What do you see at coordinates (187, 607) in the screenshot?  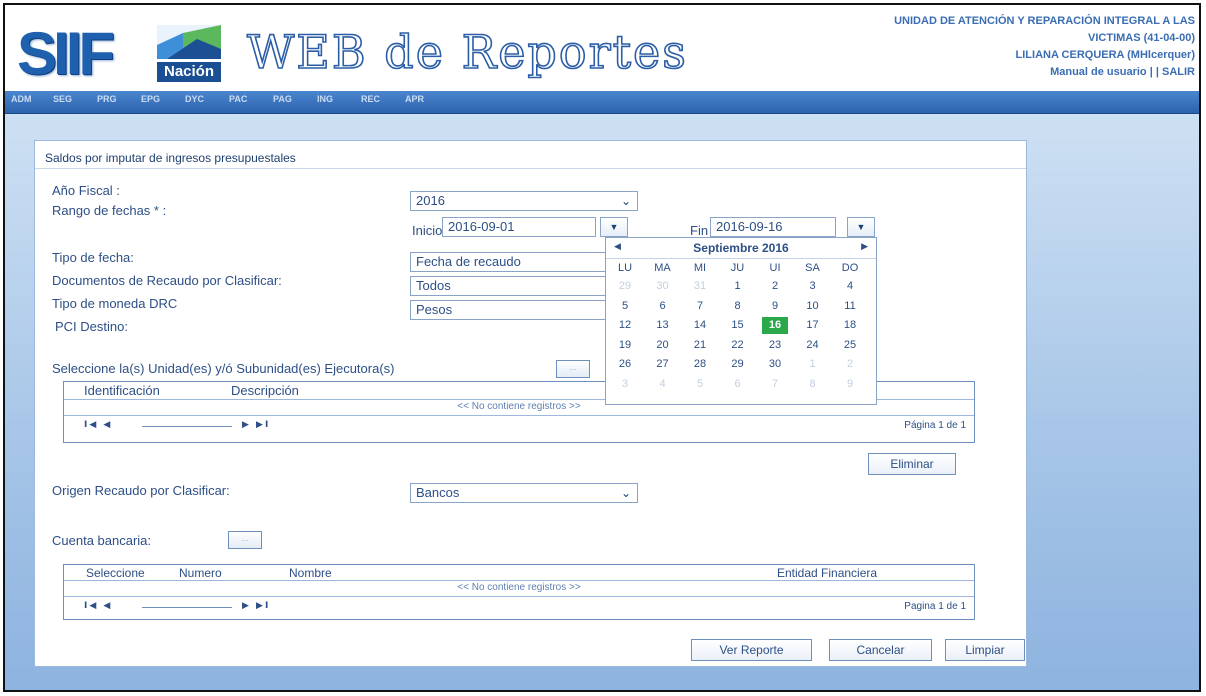 I see `pager-bar` at bounding box center [187, 607].